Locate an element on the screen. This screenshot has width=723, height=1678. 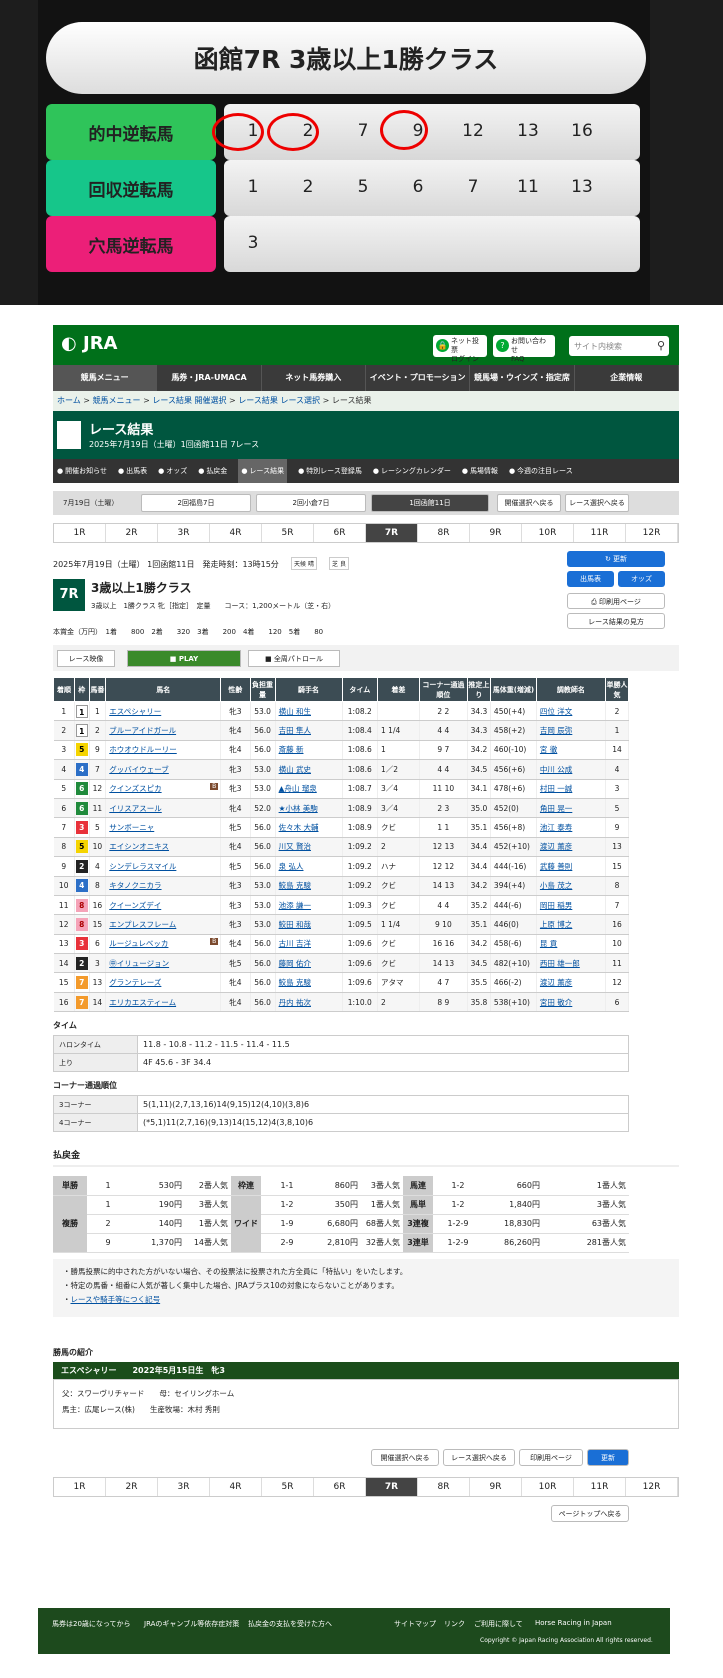
update-button: 更新 is located at coordinates (608, 1457).